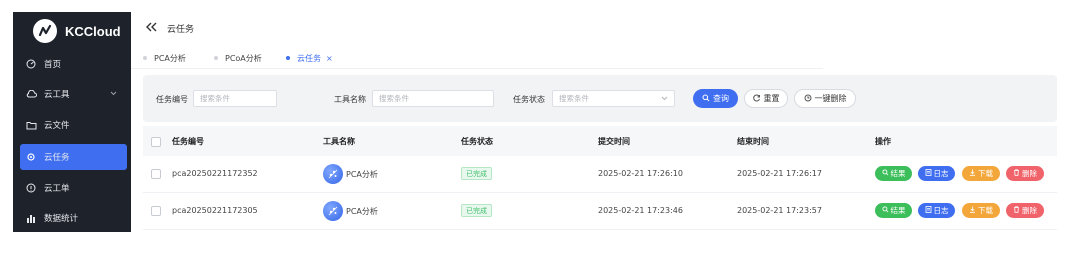  I want to click on dashboard-icon, so click(33, 64).